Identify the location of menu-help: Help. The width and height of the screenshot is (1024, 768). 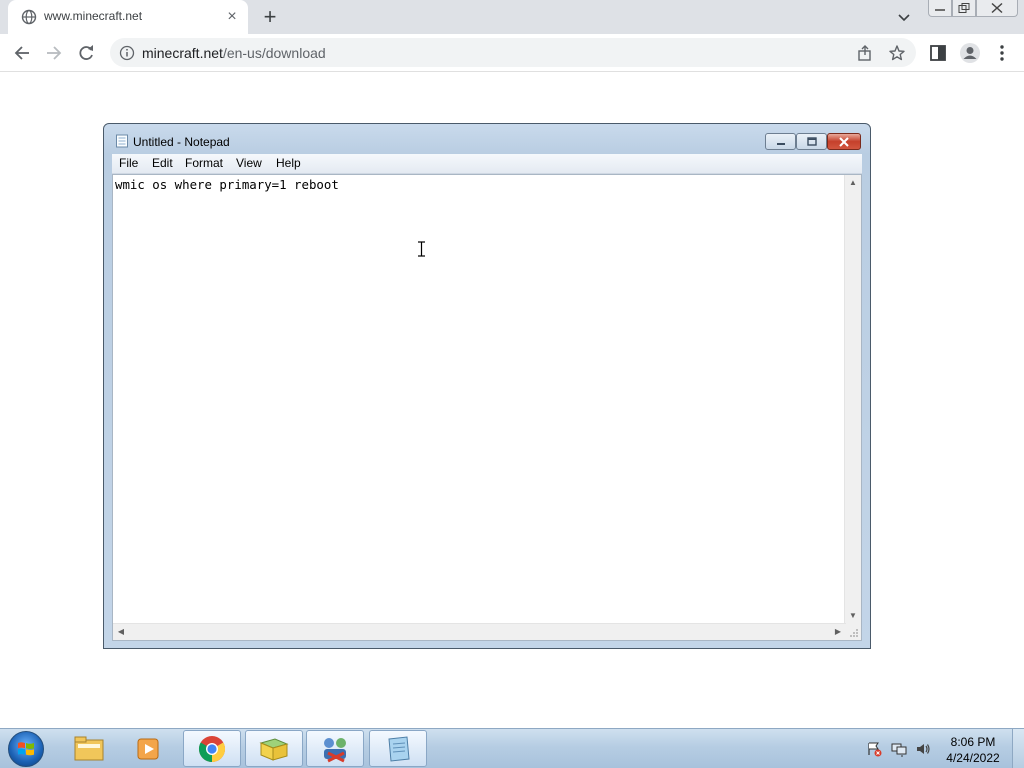
(288, 163).